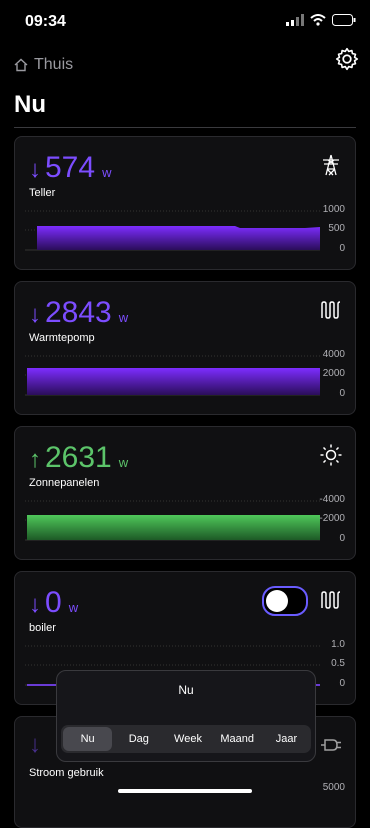 This screenshot has width=370, height=828. Describe the element at coordinates (237, 739) in the screenshot. I see `period-option-maand: Maand` at that location.